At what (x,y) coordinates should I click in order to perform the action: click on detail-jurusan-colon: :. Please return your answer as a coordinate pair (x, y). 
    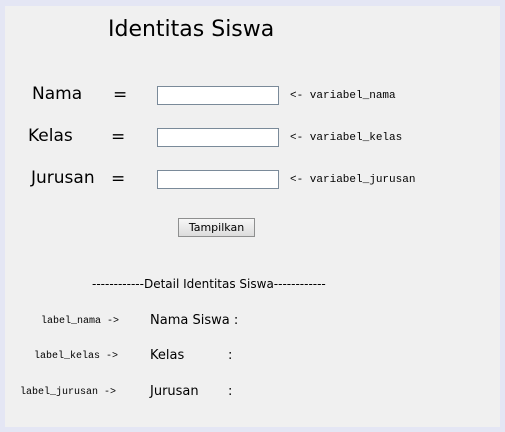
    Looking at the image, I should click on (230, 391).